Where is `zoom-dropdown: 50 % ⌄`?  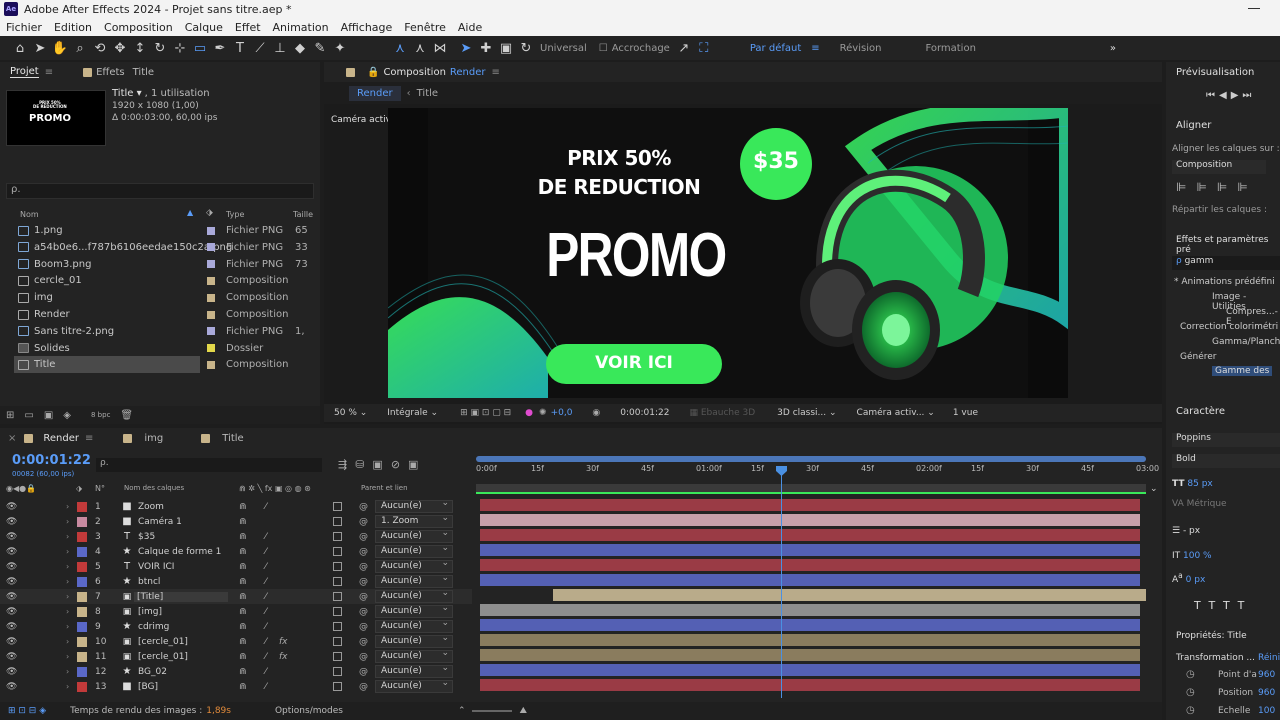 zoom-dropdown: 50 % ⌄ is located at coordinates (350, 413).